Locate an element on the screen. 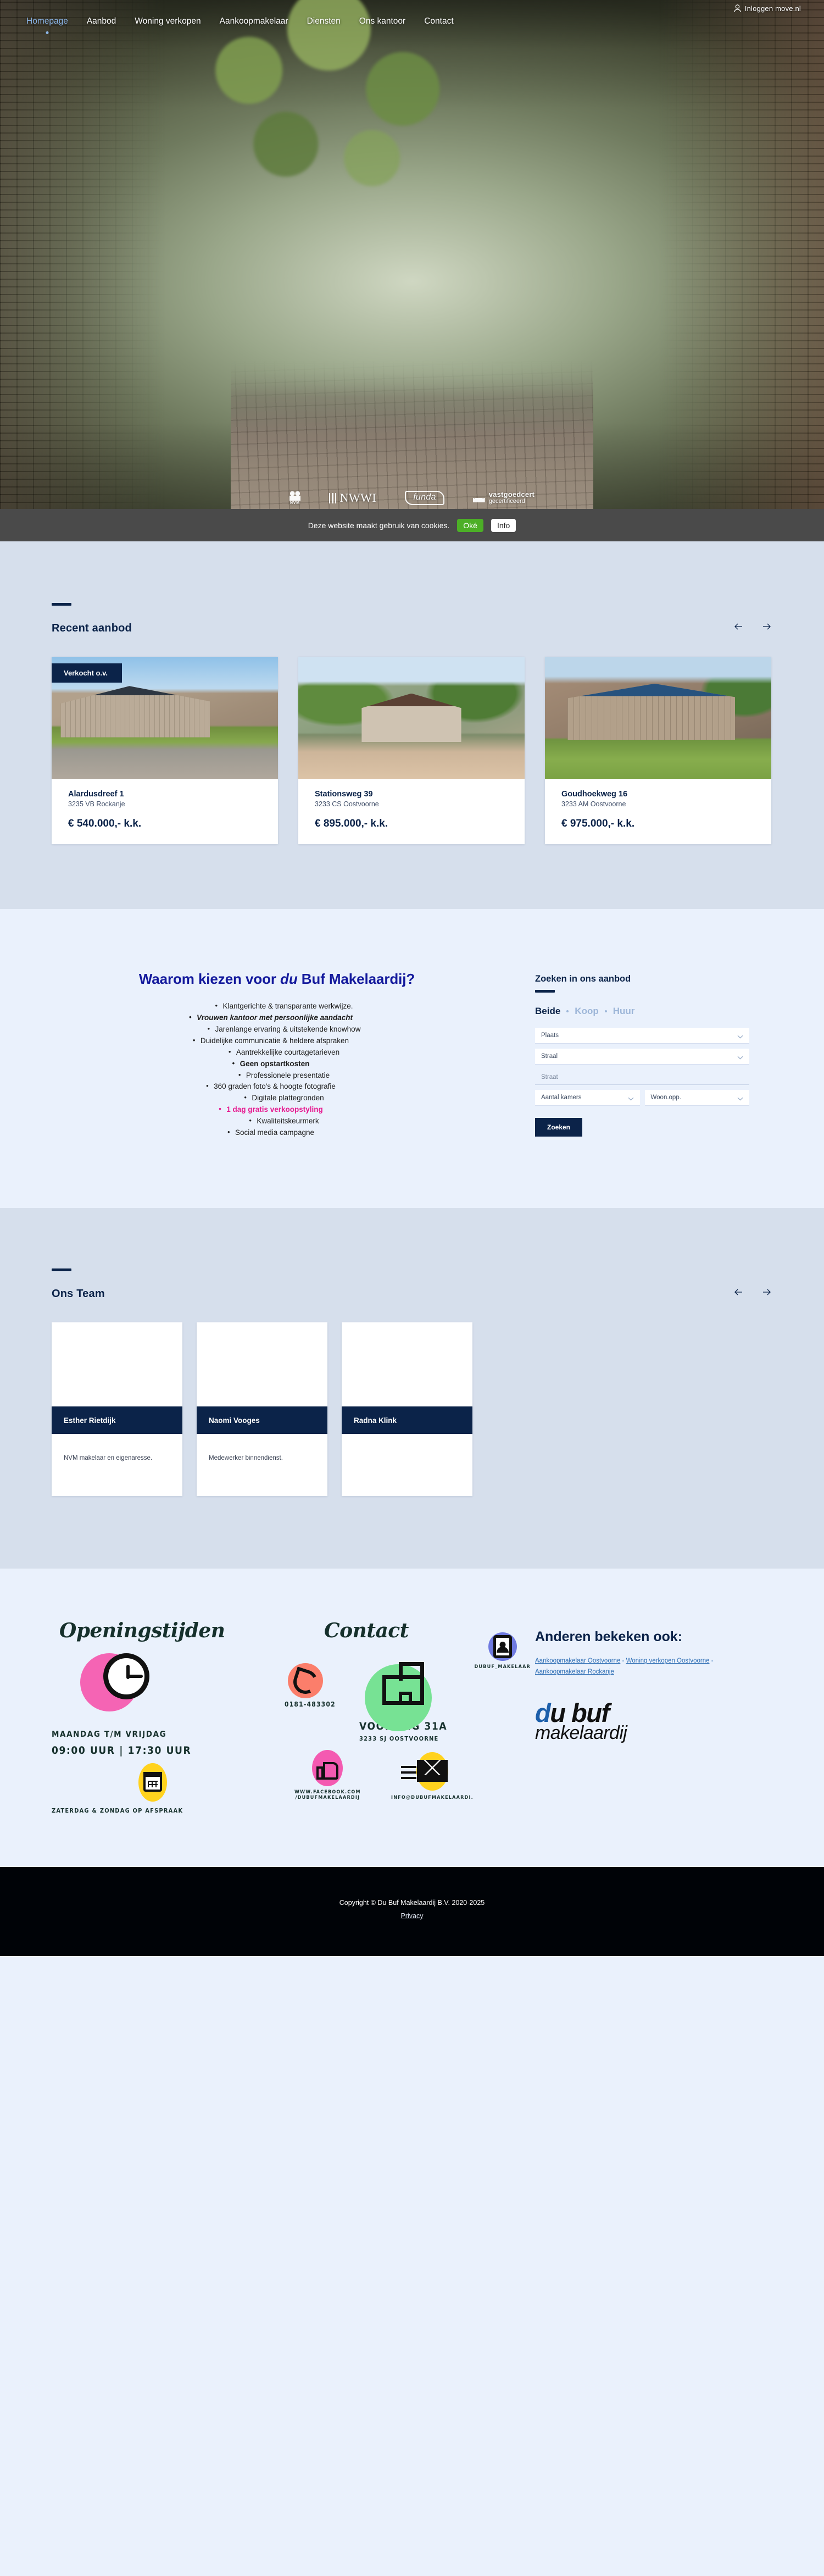  aanbod-prev-arrow-icon is located at coordinates (739, 627).